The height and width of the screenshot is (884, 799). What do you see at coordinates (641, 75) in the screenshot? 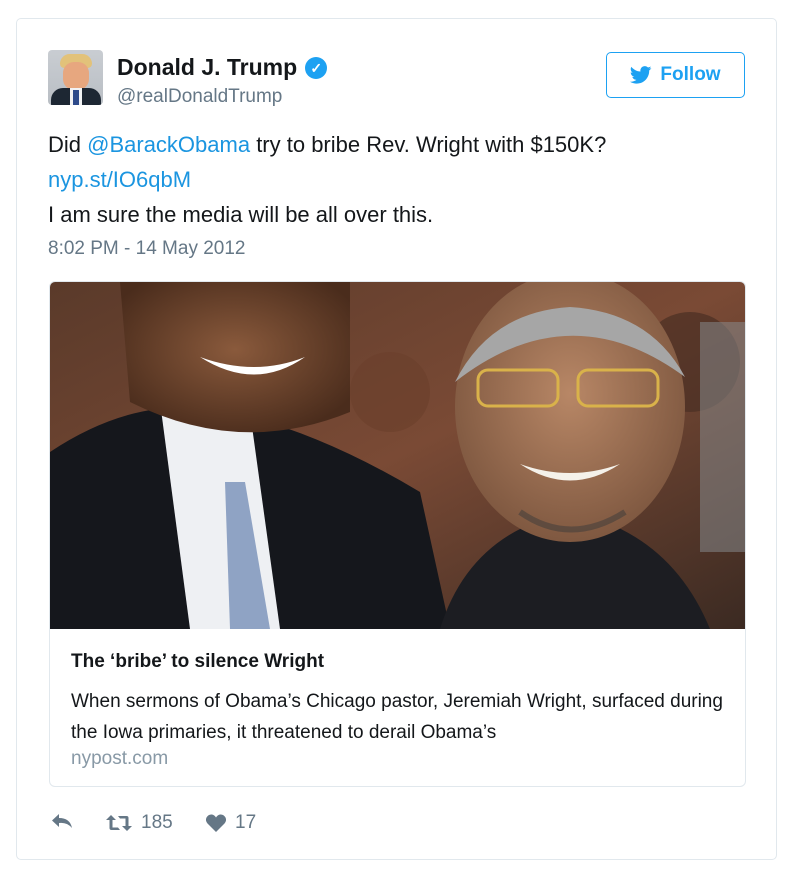
I see `twitter-bird-icon` at bounding box center [641, 75].